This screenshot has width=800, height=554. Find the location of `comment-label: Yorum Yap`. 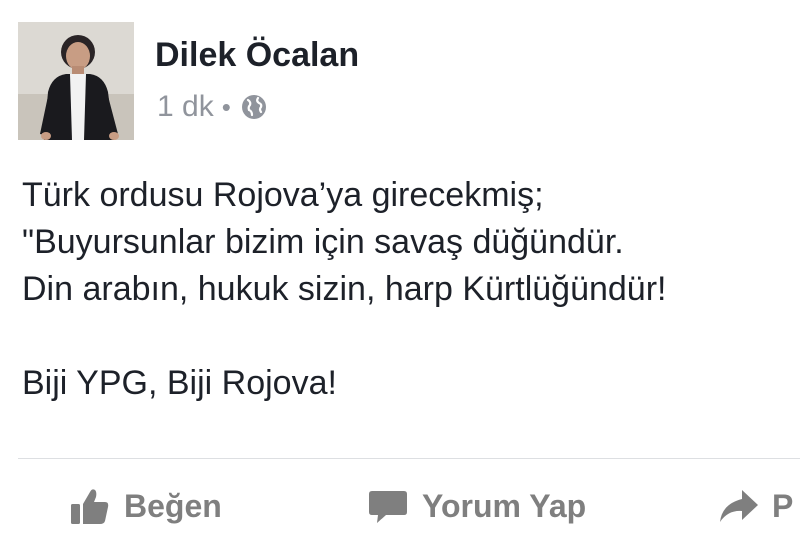

comment-label: Yorum Yap is located at coordinates (504, 505).